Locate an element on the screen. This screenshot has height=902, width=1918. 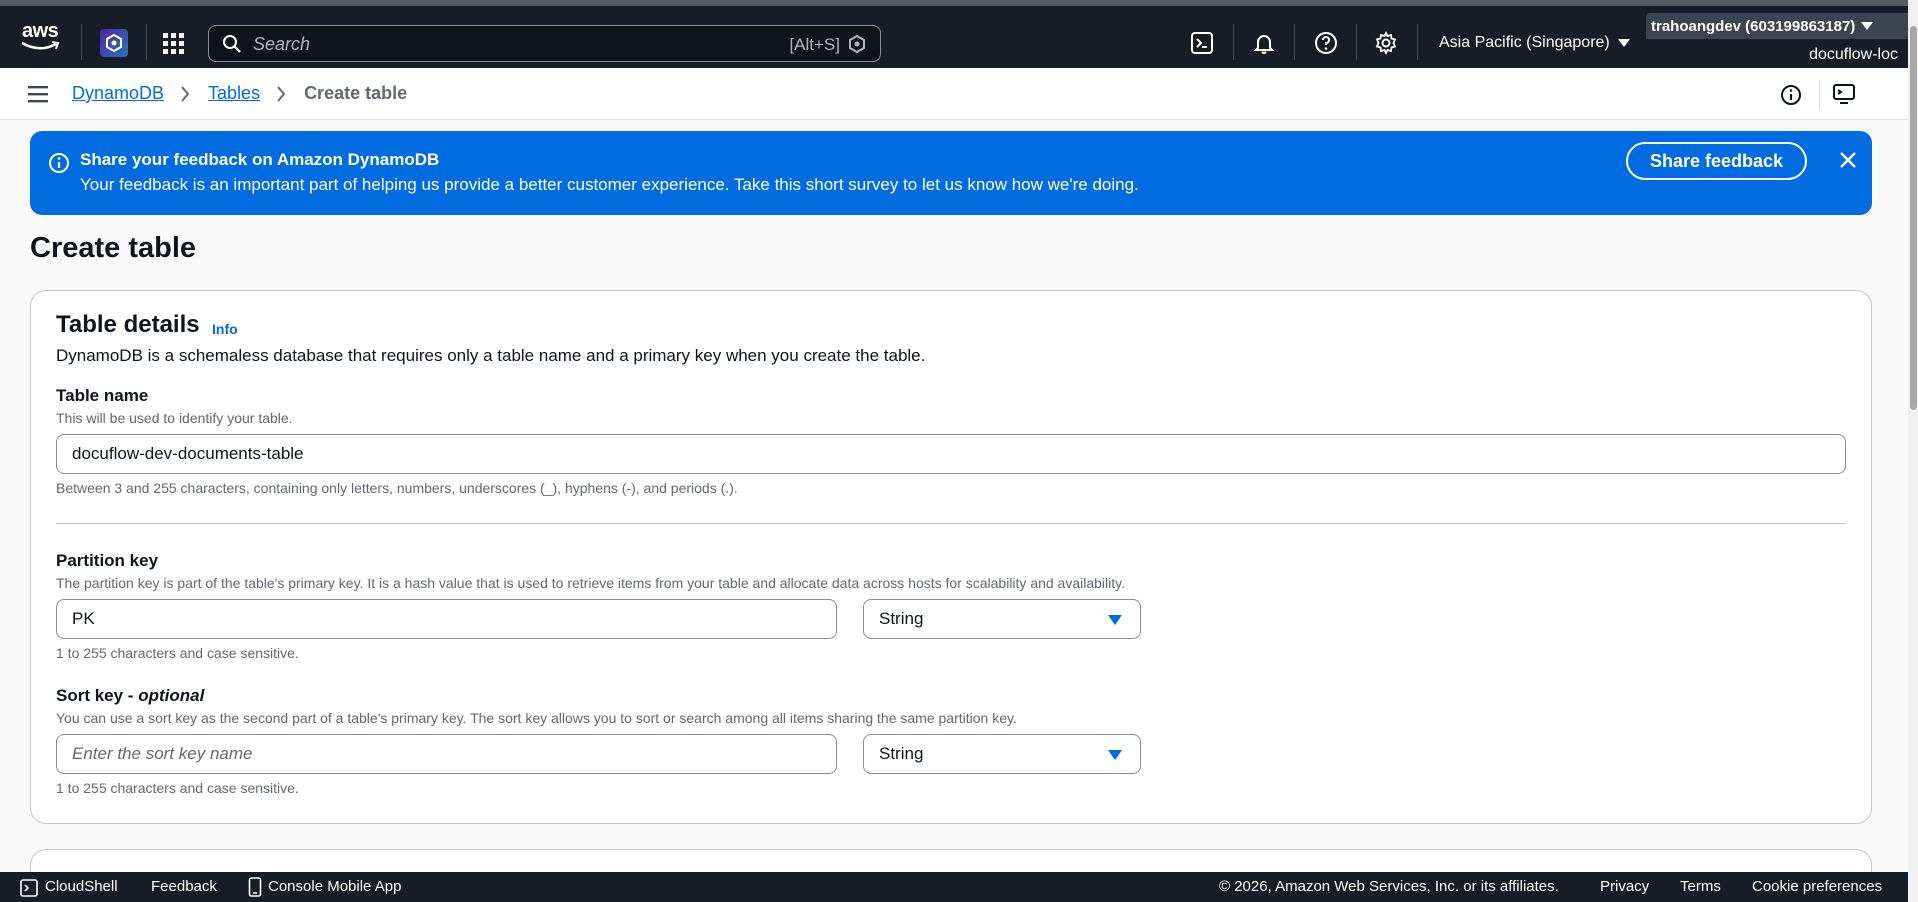
footer-feedback: Feedback is located at coordinates (184, 886).